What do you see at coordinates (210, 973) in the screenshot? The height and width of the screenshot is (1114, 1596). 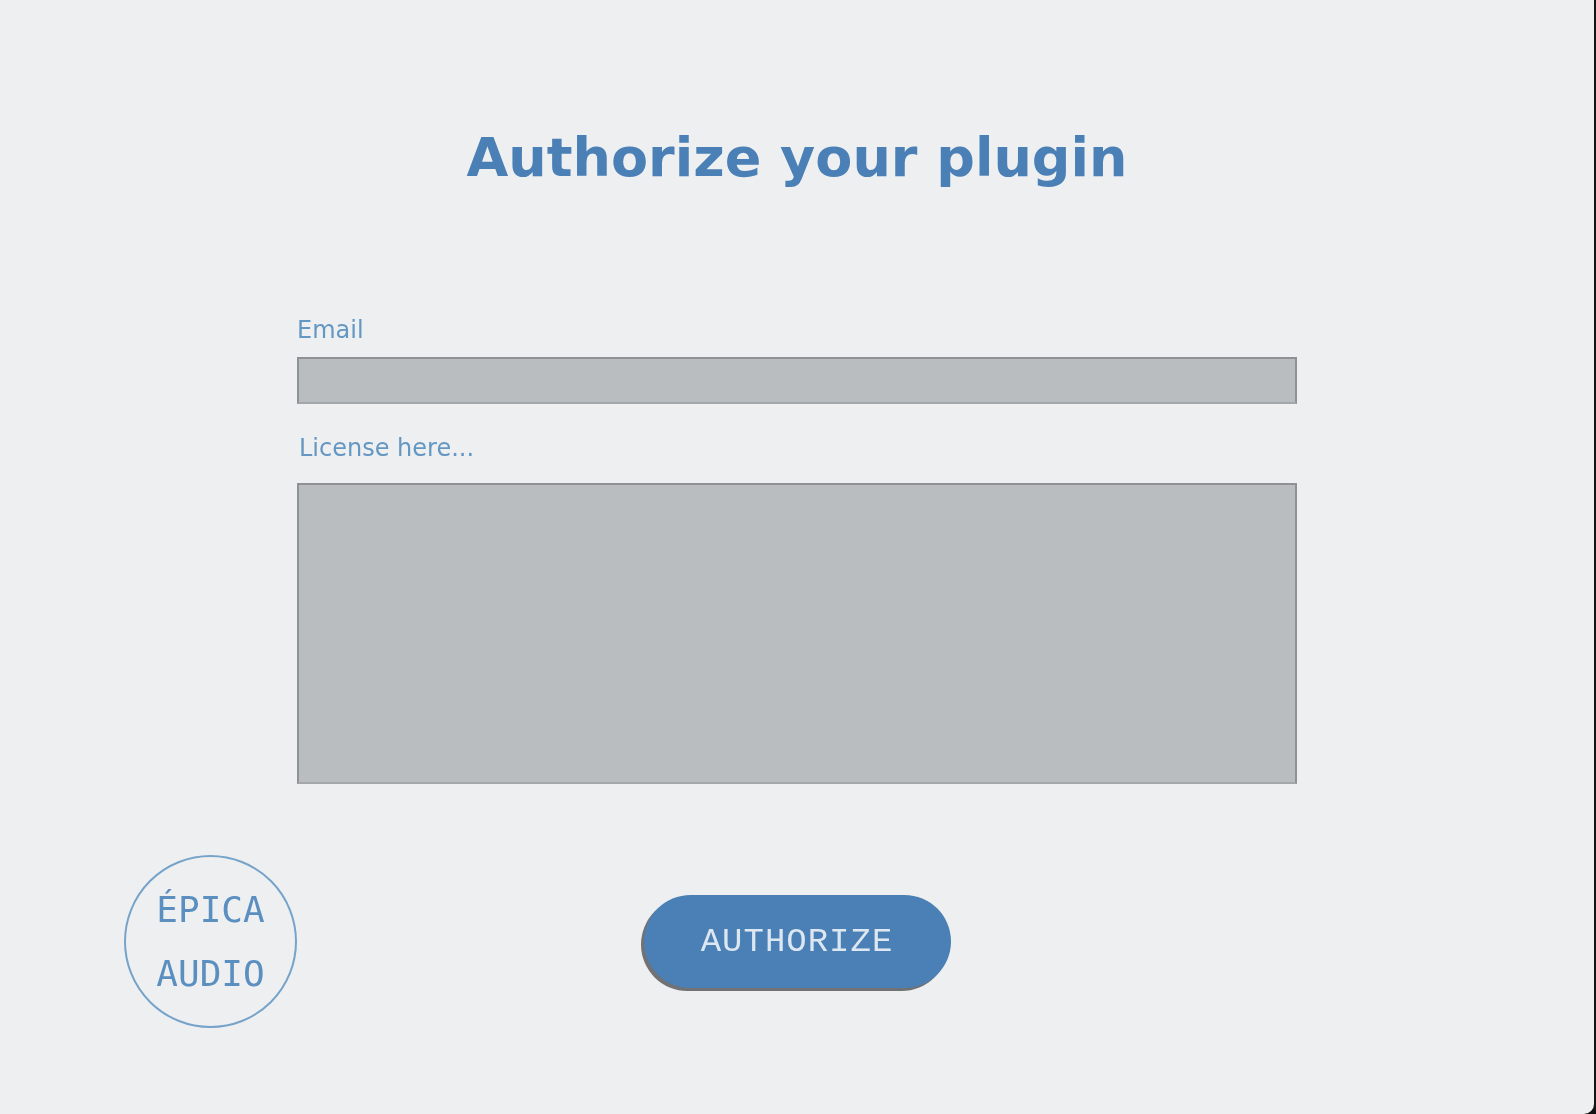 I see `logo-text: AUDIO` at bounding box center [210, 973].